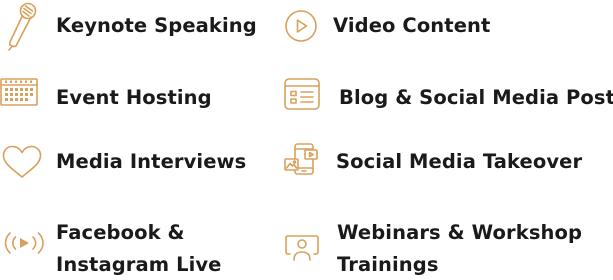 The width and height of the screenshot is (613, 280). What do you see at coordinates (151, 161) in the screenshot?
I see `service-label: Media Interviews` at bounding box center [151, 161].